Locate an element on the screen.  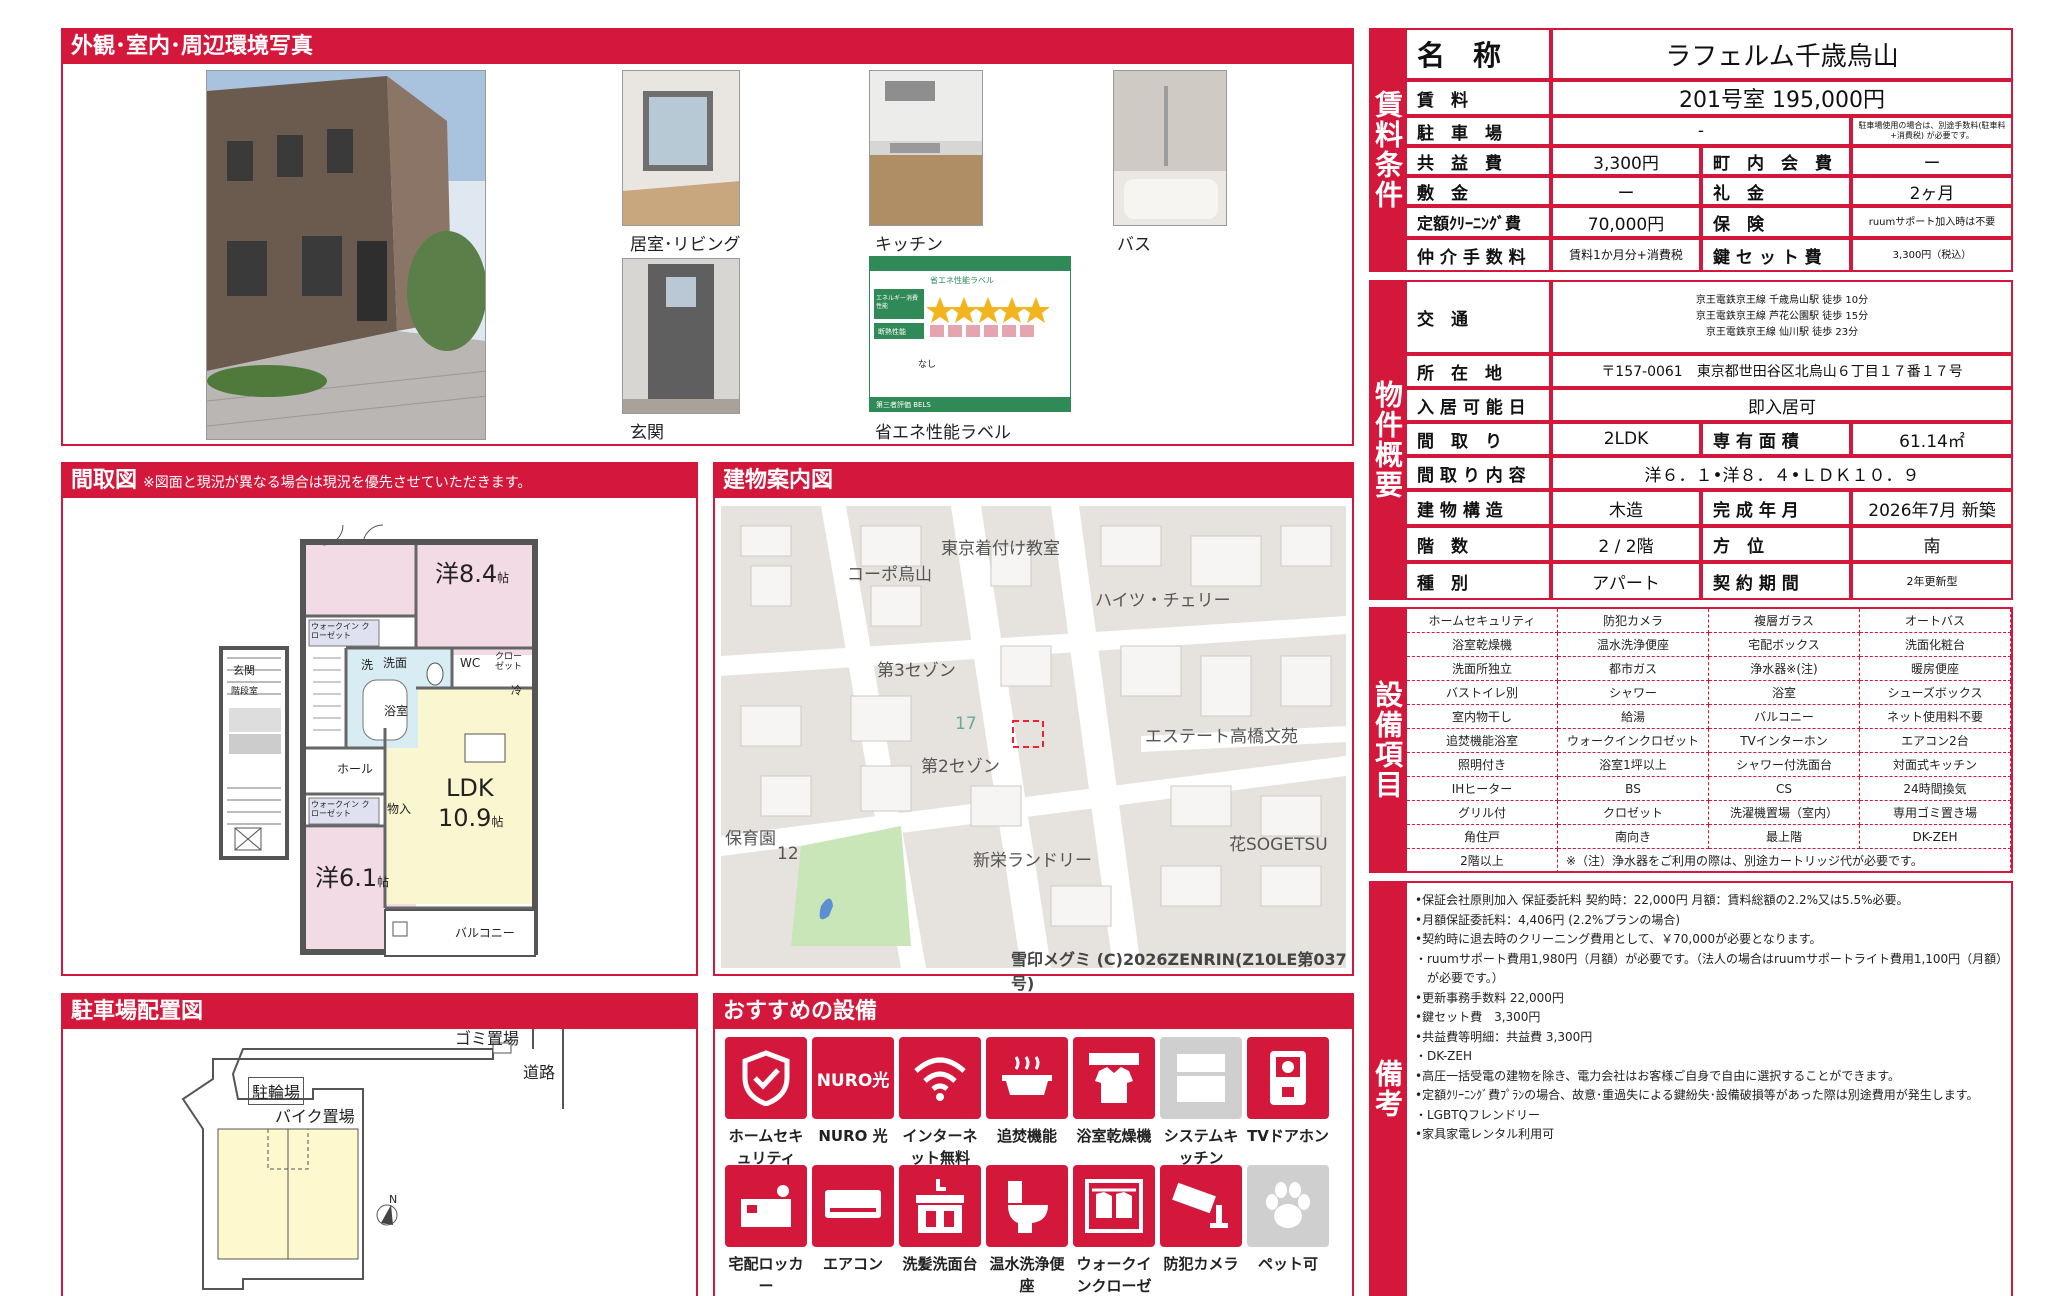
facility-label: 追焚機能 is located at coordinates (1026, 1136).